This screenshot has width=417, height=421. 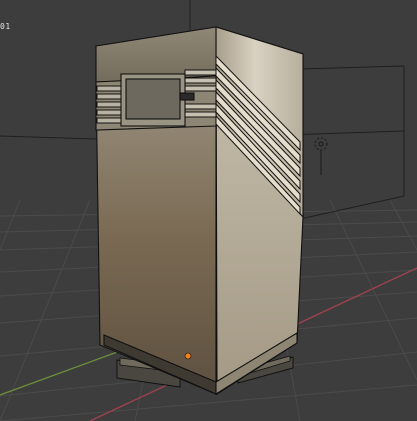 What do you see at coordinates (188, 356) in the screenshot?
I see `object-origin-dot` at bounding box center [188, 356].